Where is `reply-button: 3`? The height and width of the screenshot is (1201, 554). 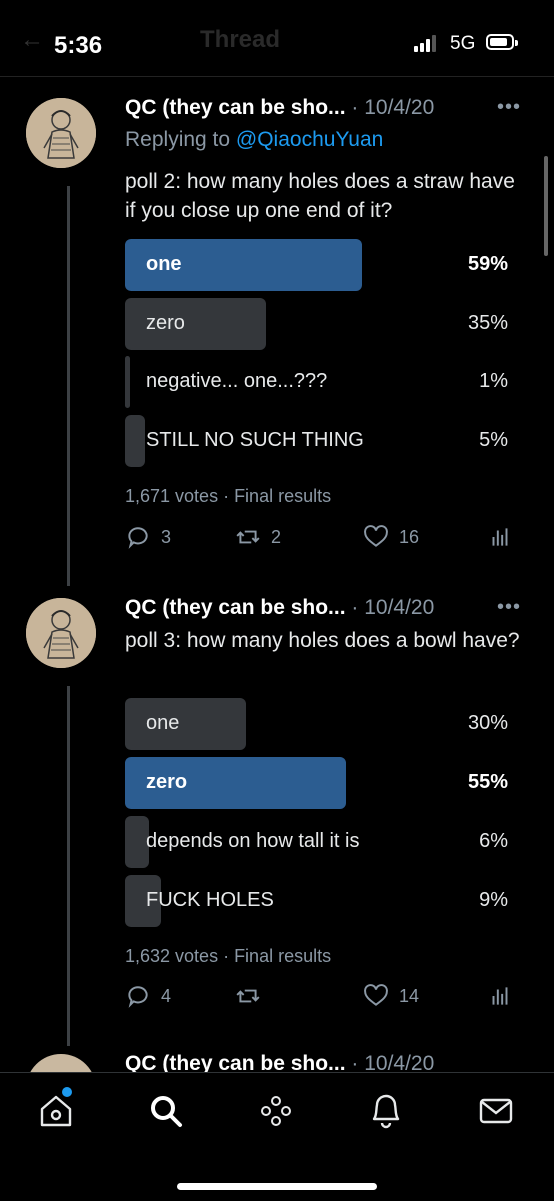
reply-button: 3 is located at coordinates (148, 537).